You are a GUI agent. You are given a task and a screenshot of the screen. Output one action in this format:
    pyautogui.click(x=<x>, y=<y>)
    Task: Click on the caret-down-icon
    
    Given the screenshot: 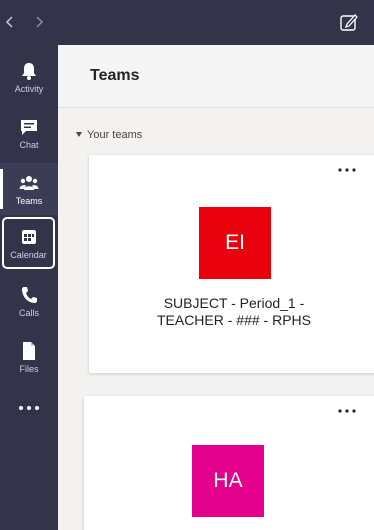 What is the action you would take?
    pyautogui.click(x=79, y=134)
    